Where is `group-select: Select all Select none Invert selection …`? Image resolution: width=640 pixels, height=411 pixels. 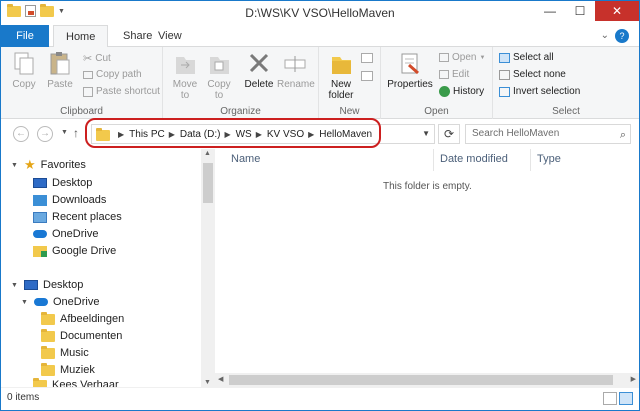
group-select: Select all Select none Invert selection … is located at coordinates (566, 83).